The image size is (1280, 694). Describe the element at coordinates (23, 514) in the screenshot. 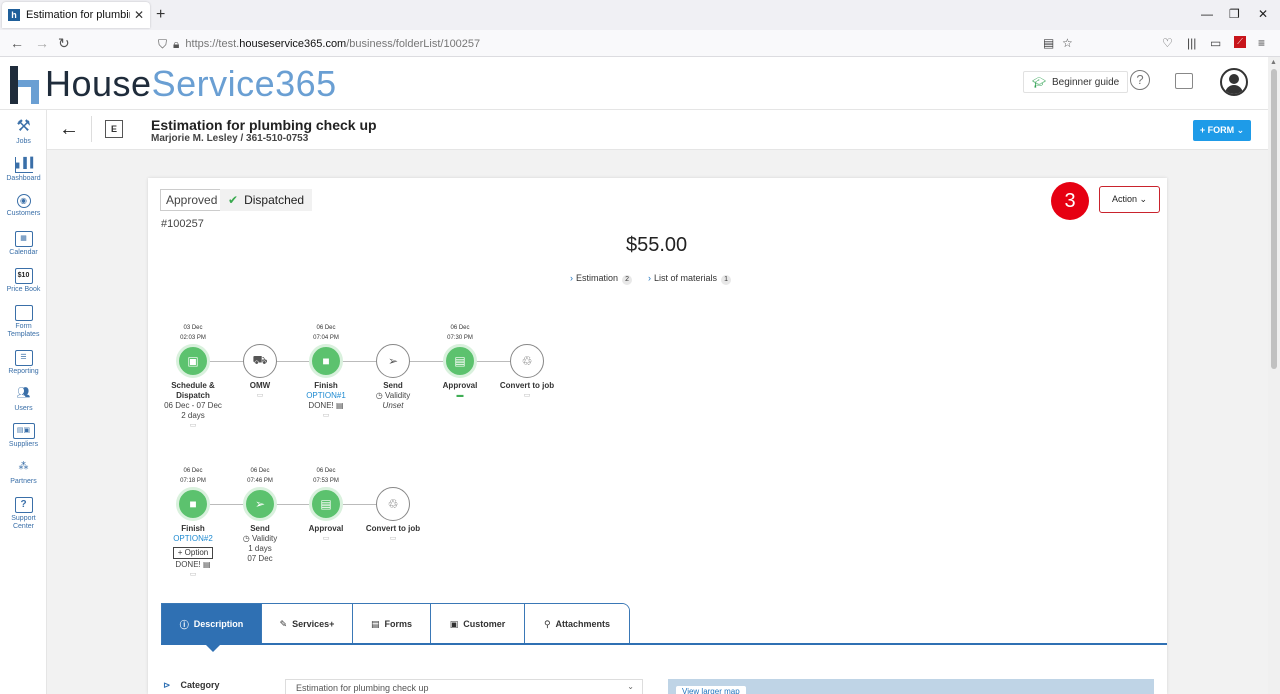

I see `sidebar-item-support-center: ? Support Center` at that location.